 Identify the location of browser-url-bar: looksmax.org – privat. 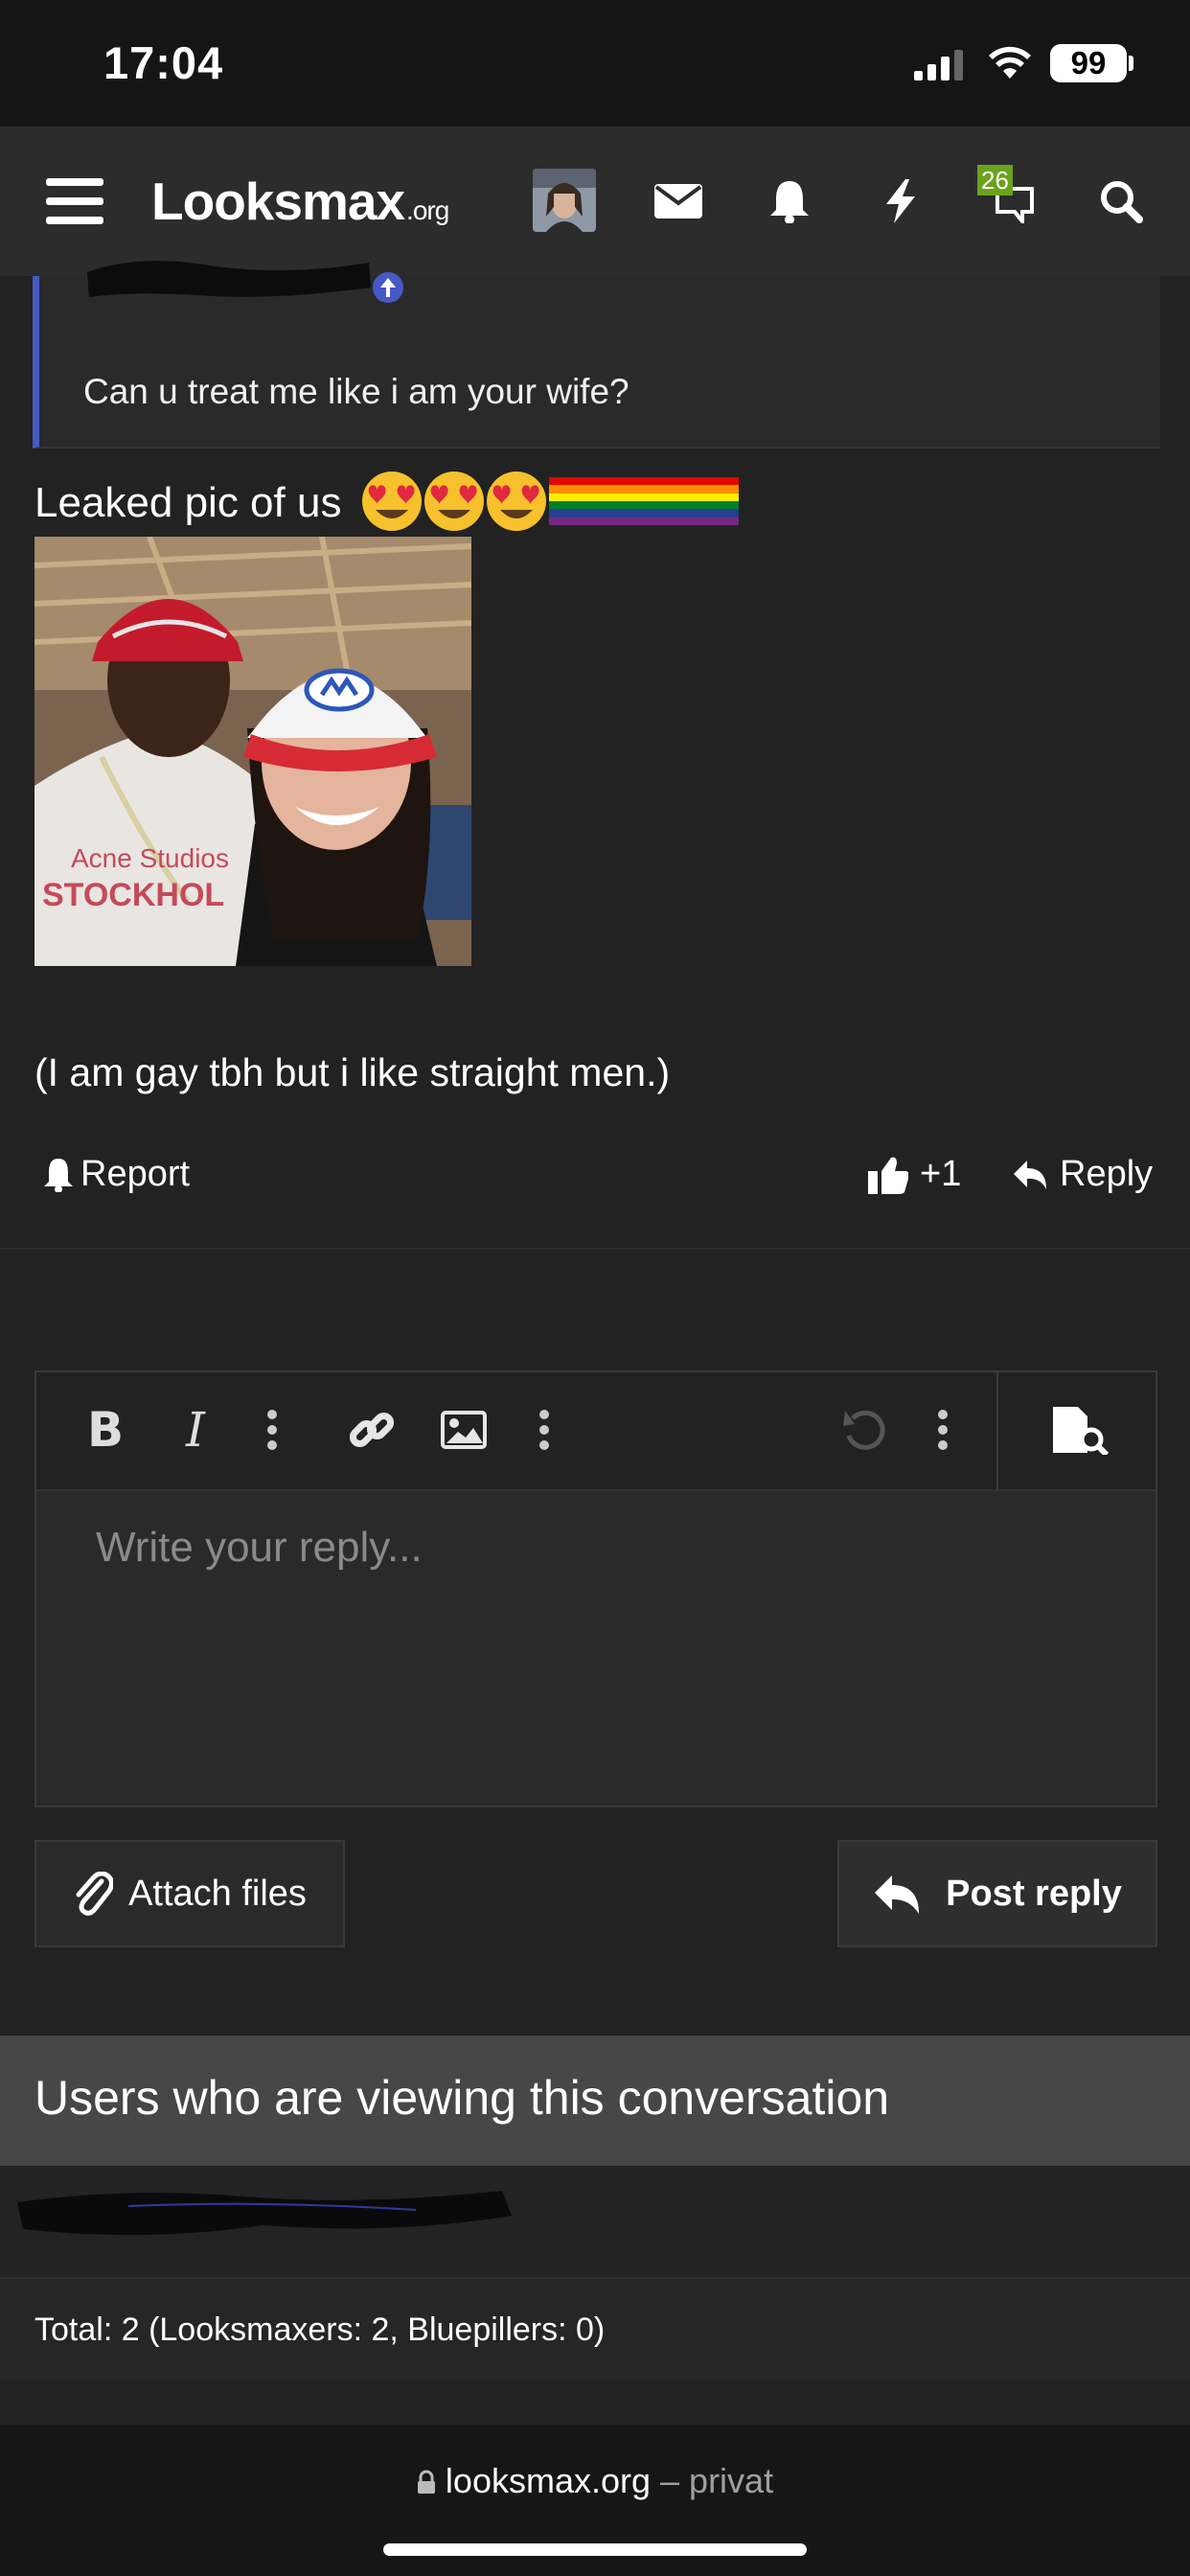
(595, 2500).